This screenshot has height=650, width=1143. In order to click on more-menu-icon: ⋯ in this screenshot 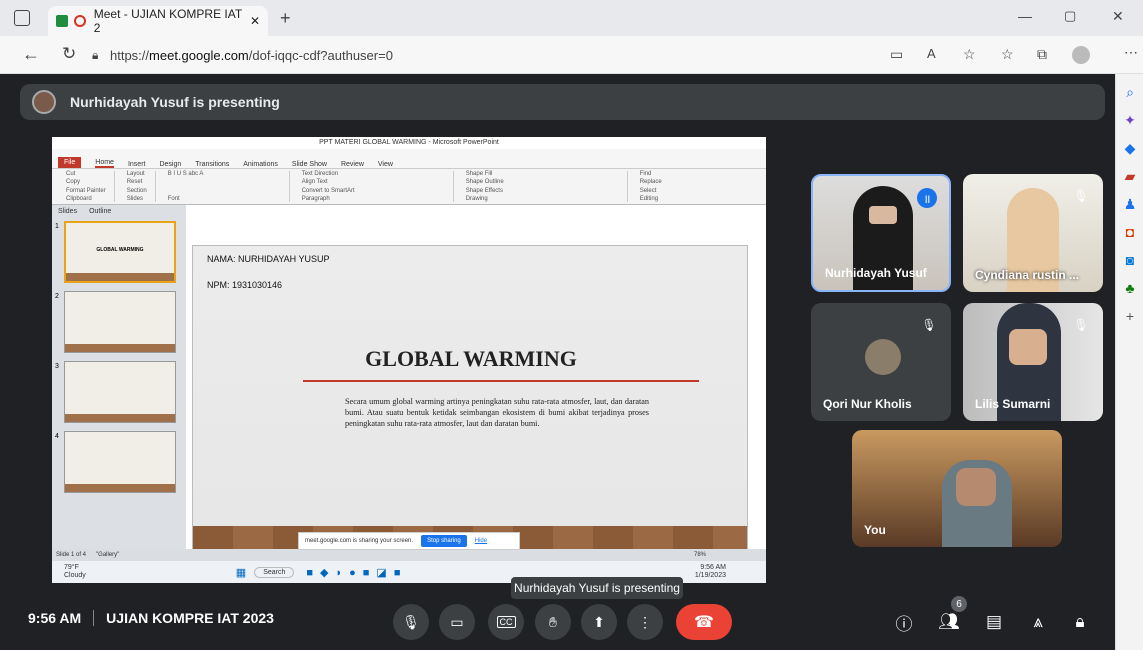, I will do `click(1131, 52)`.